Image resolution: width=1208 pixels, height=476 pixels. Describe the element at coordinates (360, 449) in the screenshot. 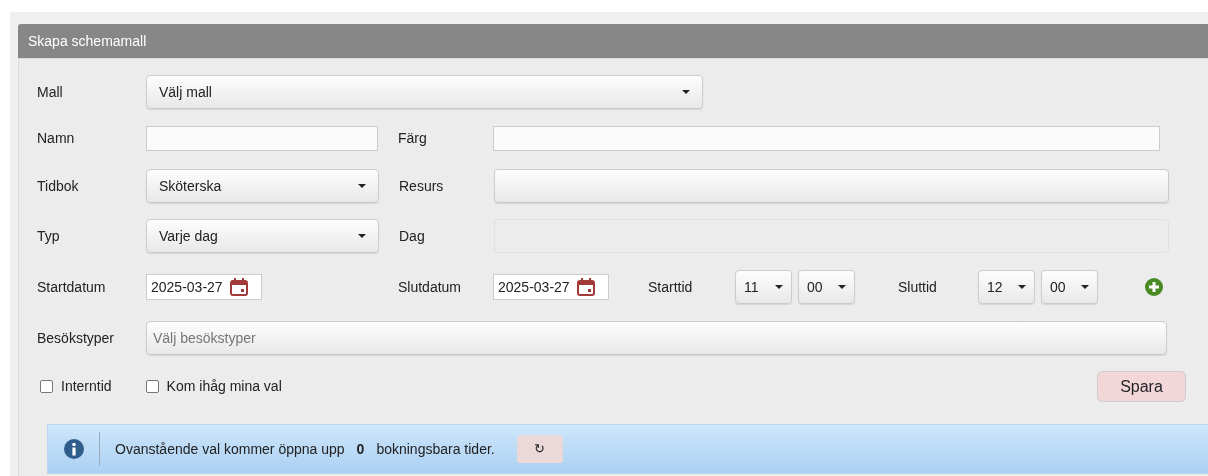

I see `count-value: 0` at that location.